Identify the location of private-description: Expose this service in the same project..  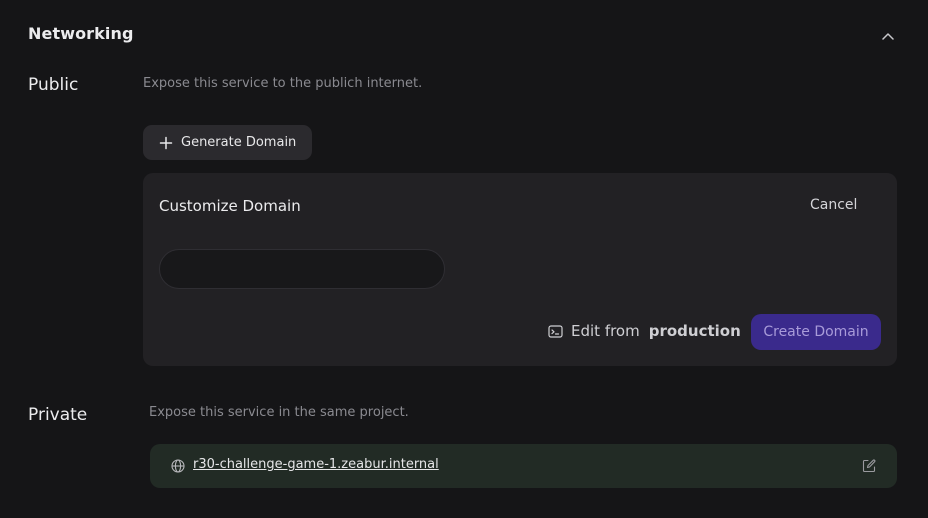
(279, 412).